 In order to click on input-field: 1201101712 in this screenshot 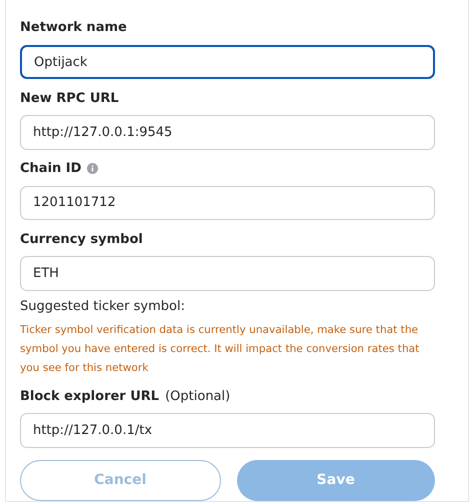, I will do `click(227, 203)`.